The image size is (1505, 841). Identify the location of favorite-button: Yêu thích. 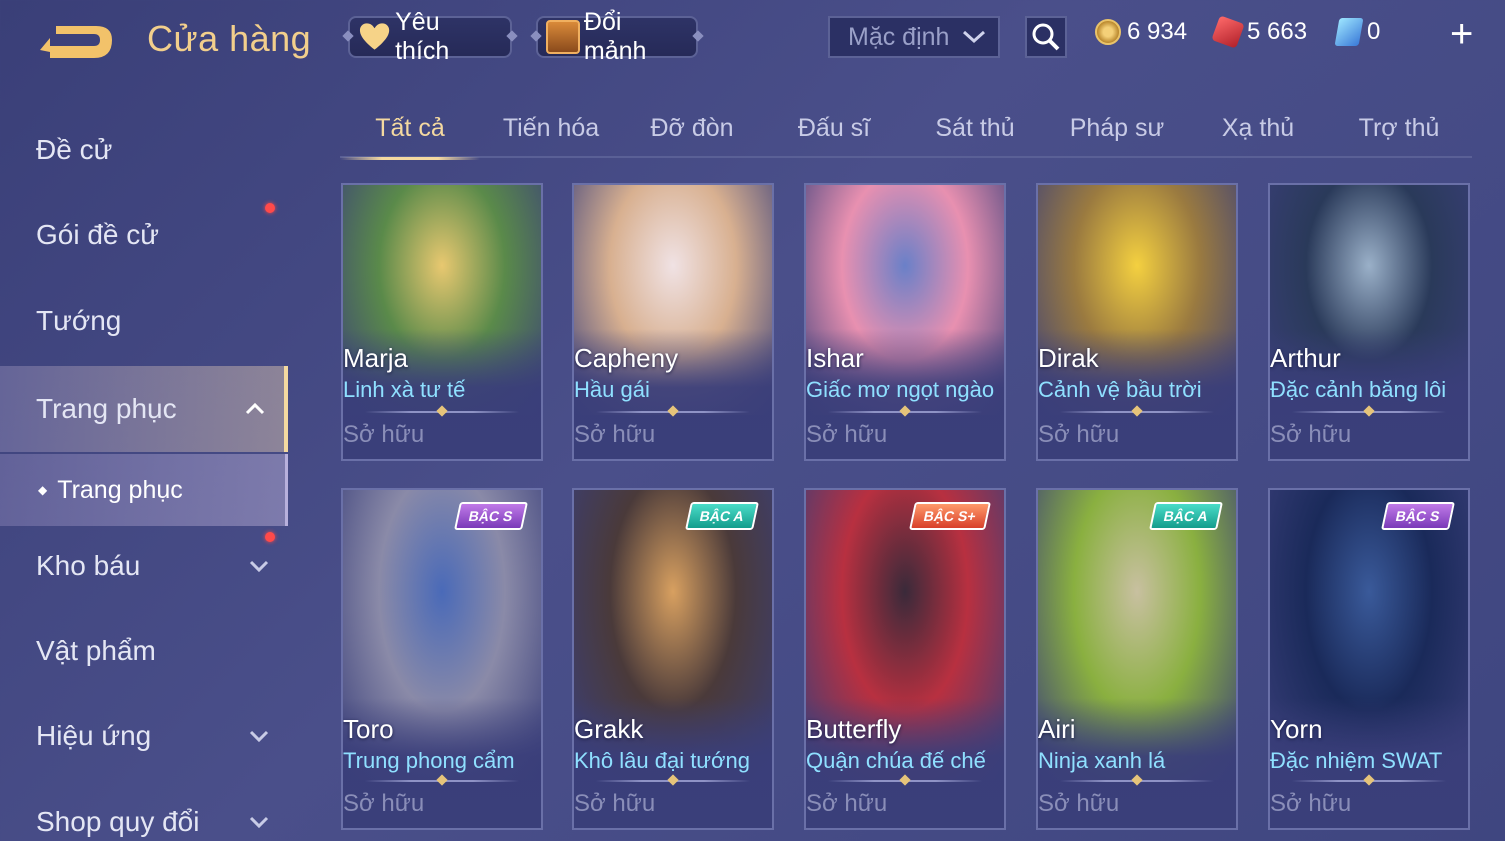
(430, 36).